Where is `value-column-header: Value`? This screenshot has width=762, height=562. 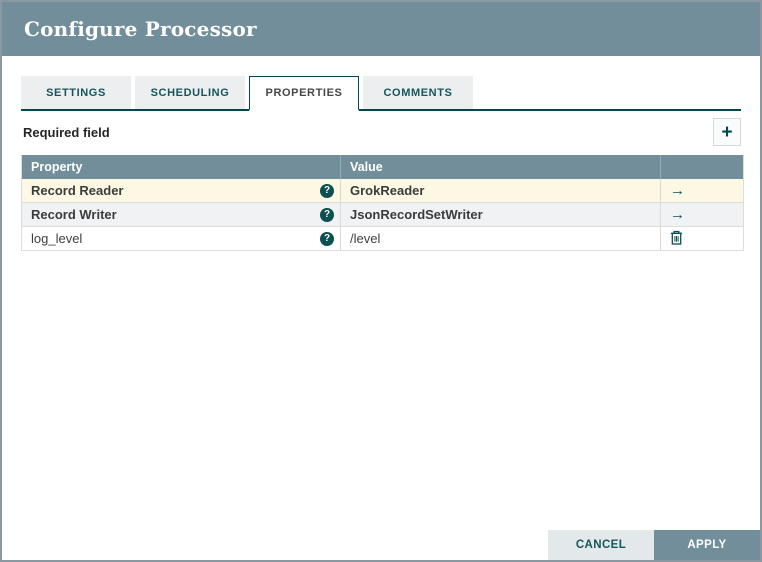 value-column-header: Value is located at coordinates (500, 167).